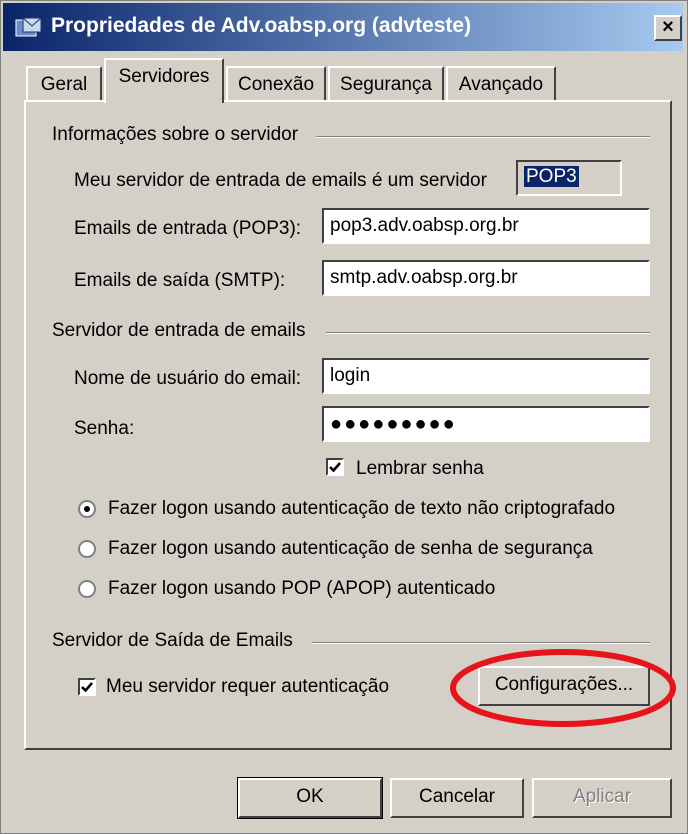  I want to click on outgoing-server-label: Emails de saída (SMTP):, so click(180, 280).